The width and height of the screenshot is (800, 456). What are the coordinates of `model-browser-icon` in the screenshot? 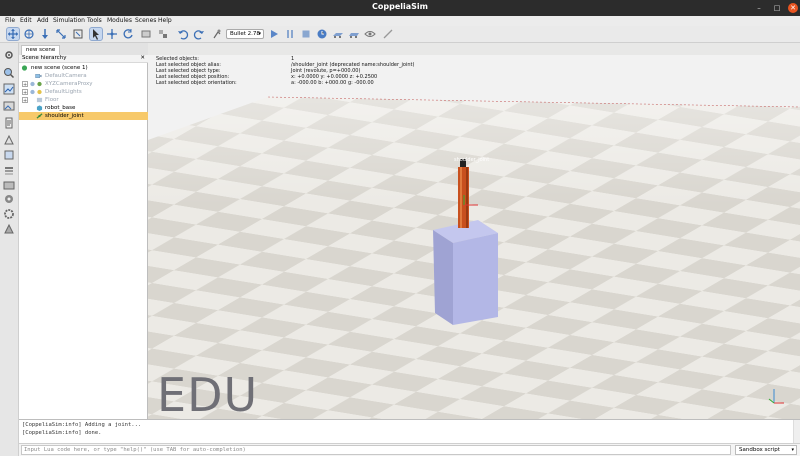 It's located at (9, 185).